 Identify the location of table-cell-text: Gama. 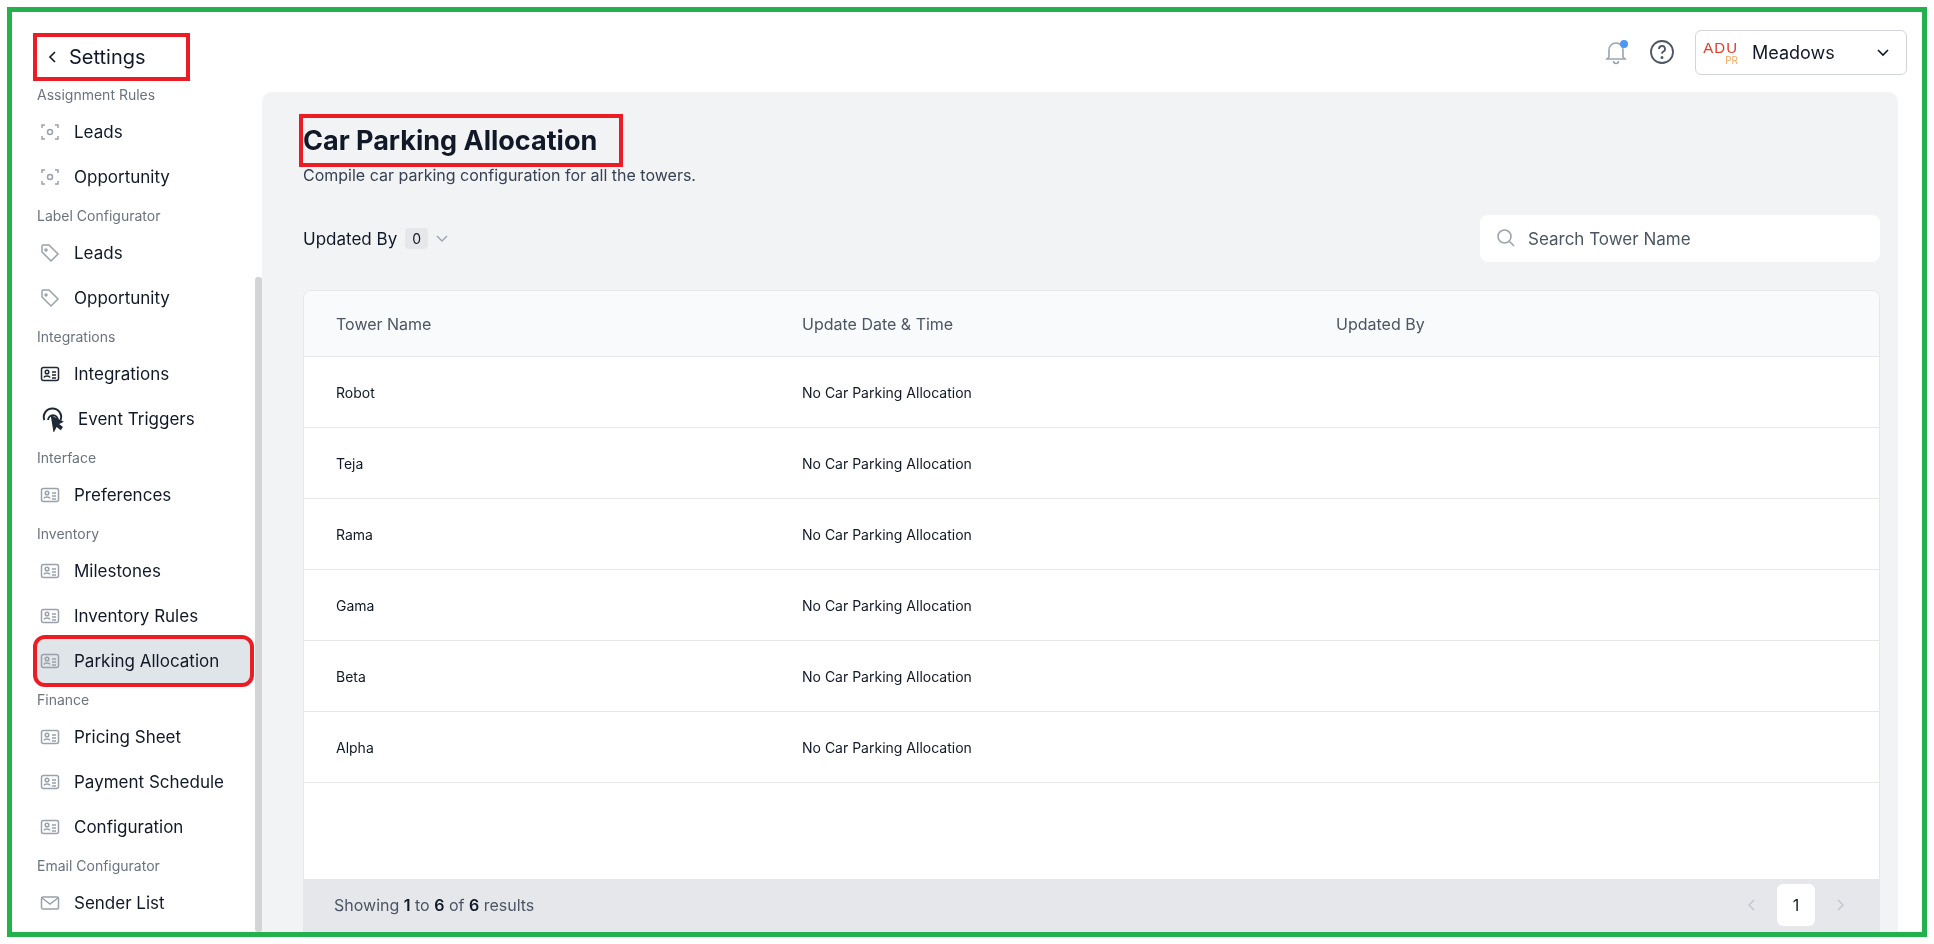
(356, 605).